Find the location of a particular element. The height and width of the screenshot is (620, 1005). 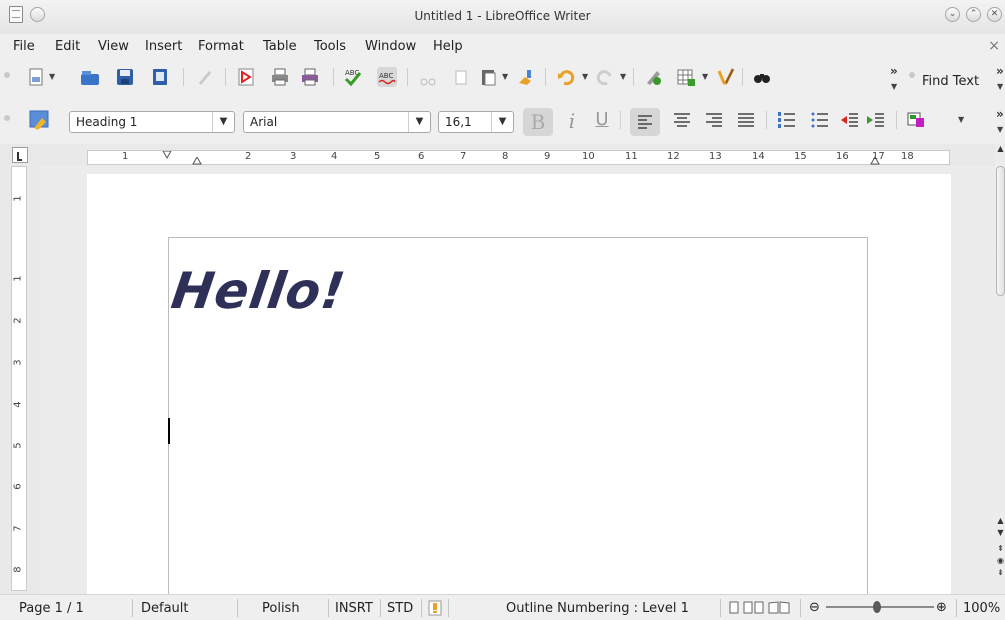

spellcheck-icon: ABC is located at coordinates (353, 77).